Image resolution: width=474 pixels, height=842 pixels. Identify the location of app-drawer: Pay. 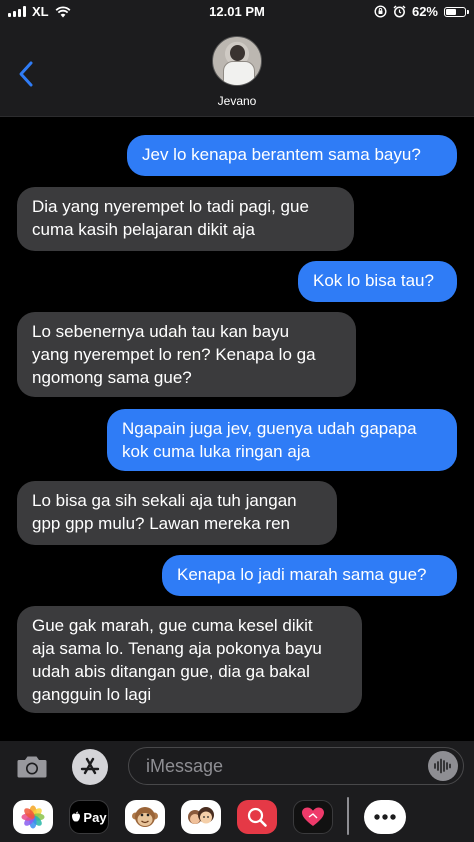
(237, 816).